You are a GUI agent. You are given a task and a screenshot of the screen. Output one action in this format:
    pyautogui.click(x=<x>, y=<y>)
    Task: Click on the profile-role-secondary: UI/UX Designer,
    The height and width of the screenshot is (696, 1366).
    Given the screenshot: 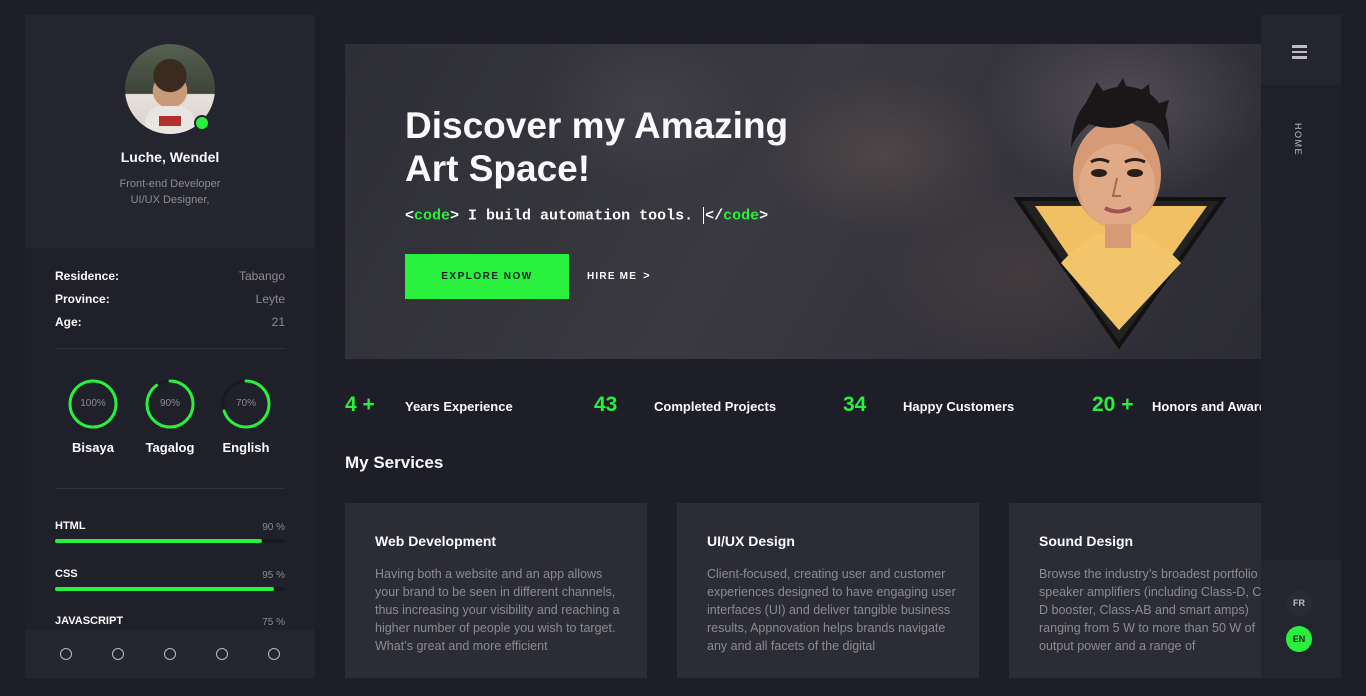 What is the action you would take?
    pyautogui.click(x=170, y=200)
    